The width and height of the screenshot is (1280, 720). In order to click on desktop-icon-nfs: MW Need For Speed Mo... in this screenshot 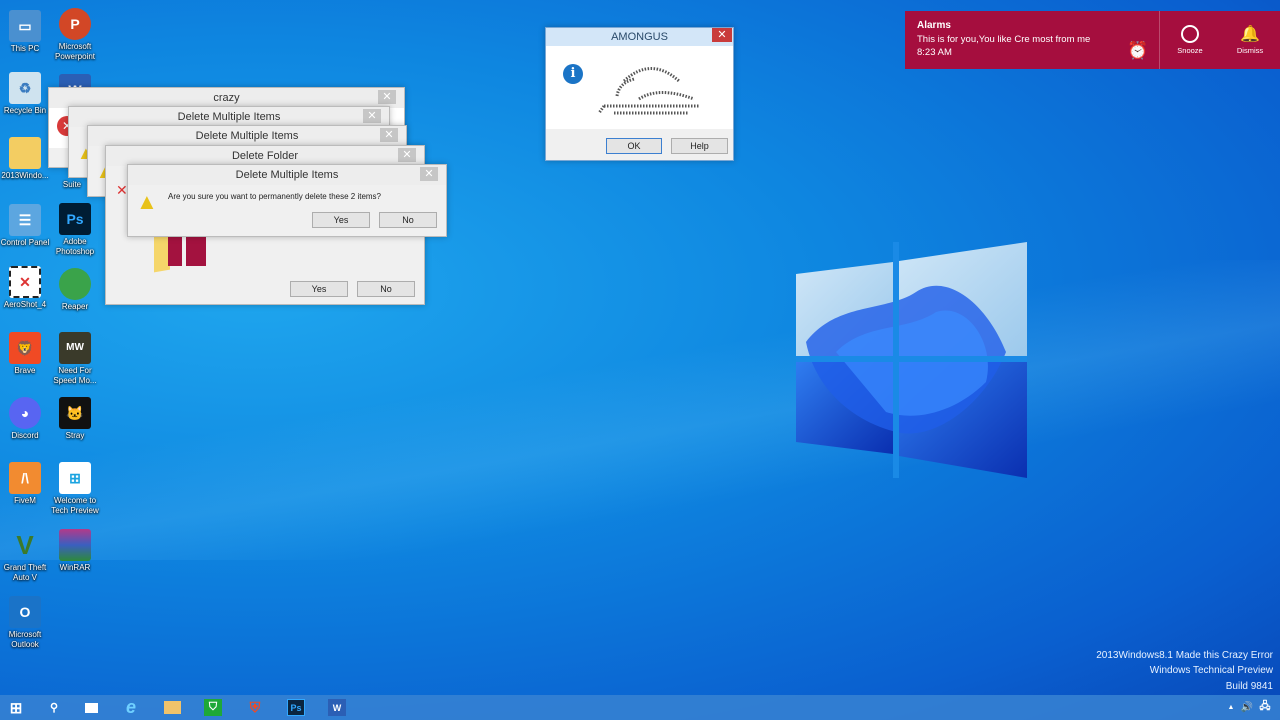, I will do `click(75, 359)`.